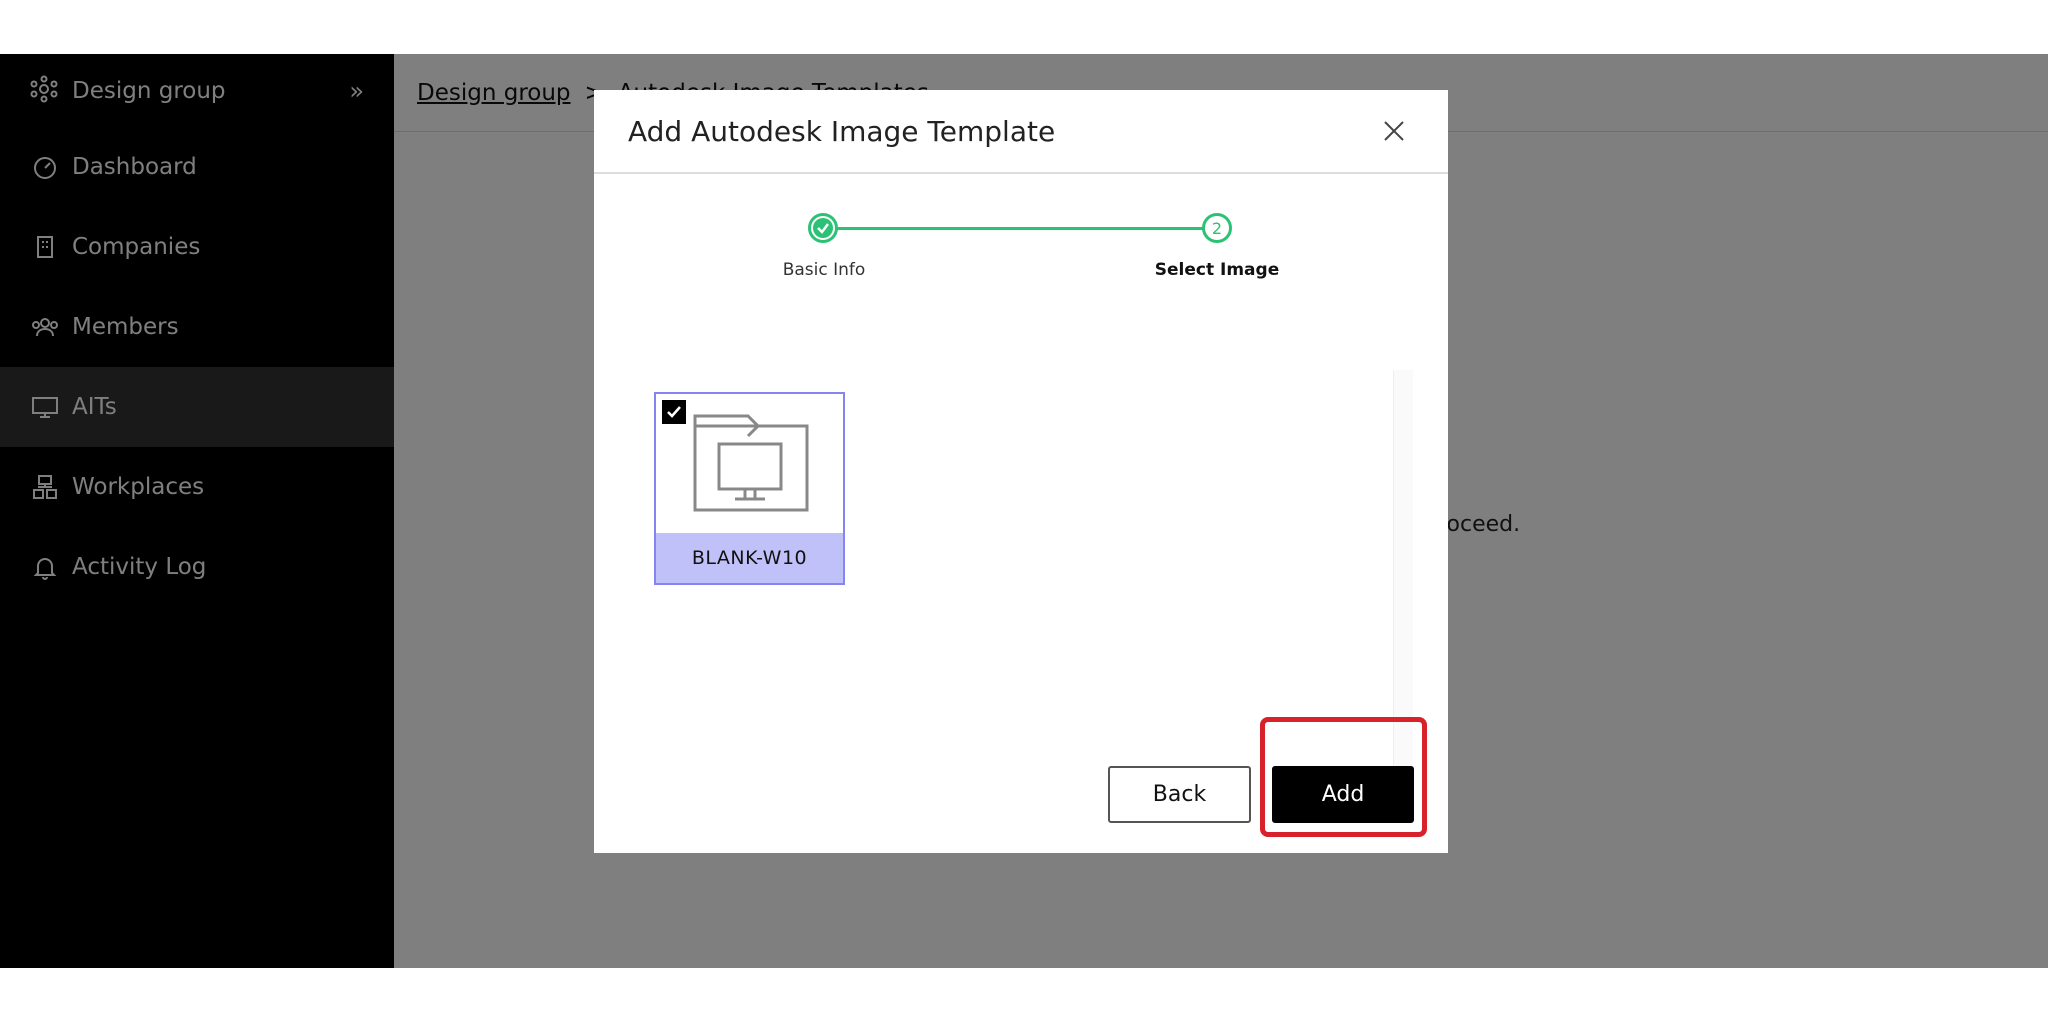 The image size is (2048, 1021). What do you see at coordinates (674, 412) in the screenshot?
I see `selected-checkbox` at bounding box center [674, 412].